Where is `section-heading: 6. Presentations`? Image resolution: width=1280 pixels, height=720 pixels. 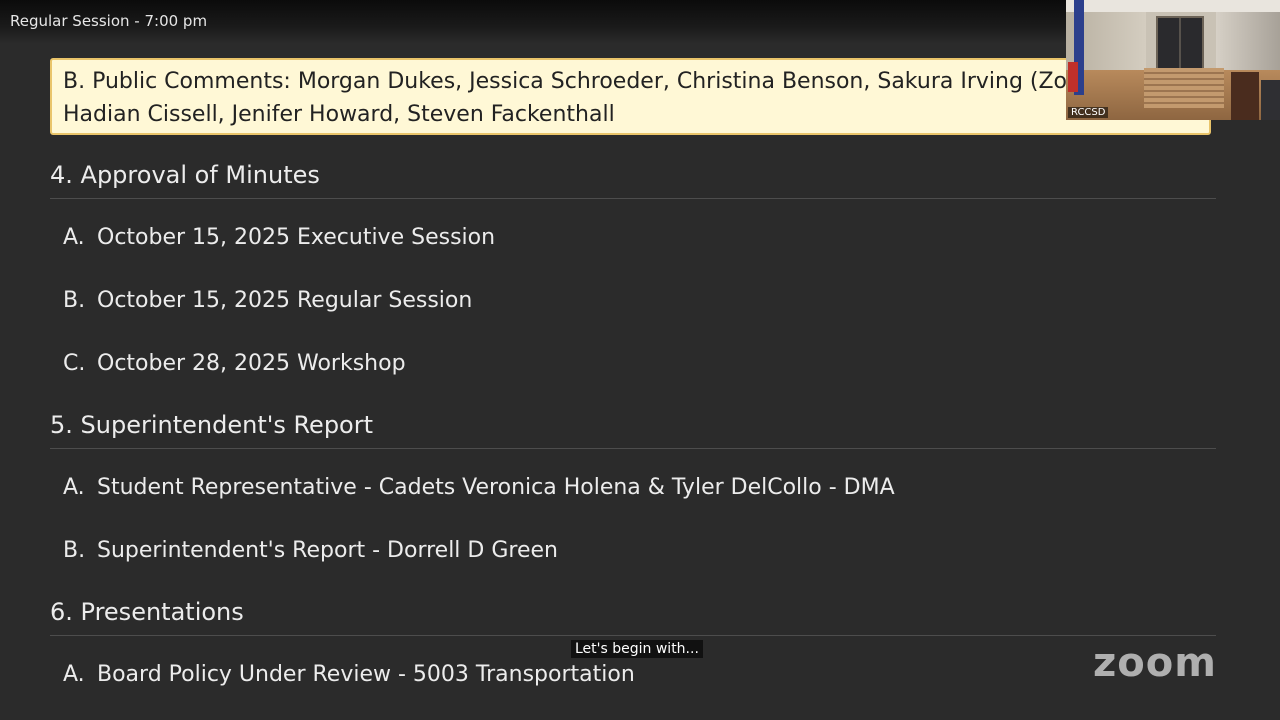
section-heading: 6. Presentations is located at coordinates (147, 612).